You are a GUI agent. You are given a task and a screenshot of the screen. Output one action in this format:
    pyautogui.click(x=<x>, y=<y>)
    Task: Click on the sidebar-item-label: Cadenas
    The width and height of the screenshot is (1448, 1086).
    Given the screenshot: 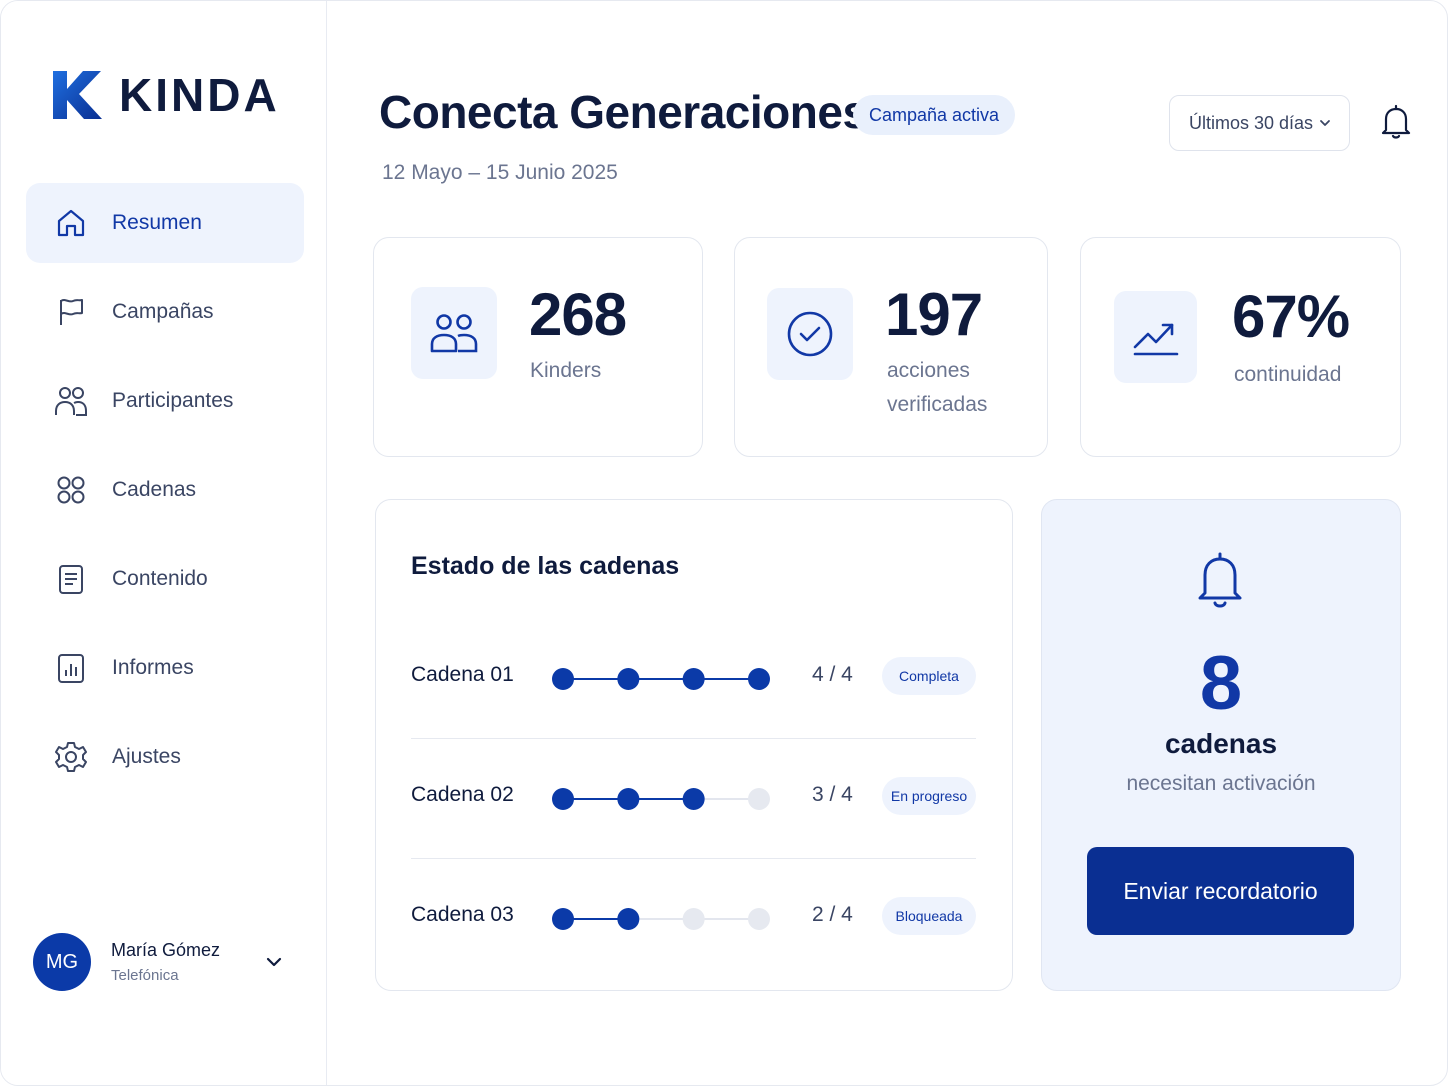 What is the action you would take?
    pyautogui.click(x=154, y=489)
    